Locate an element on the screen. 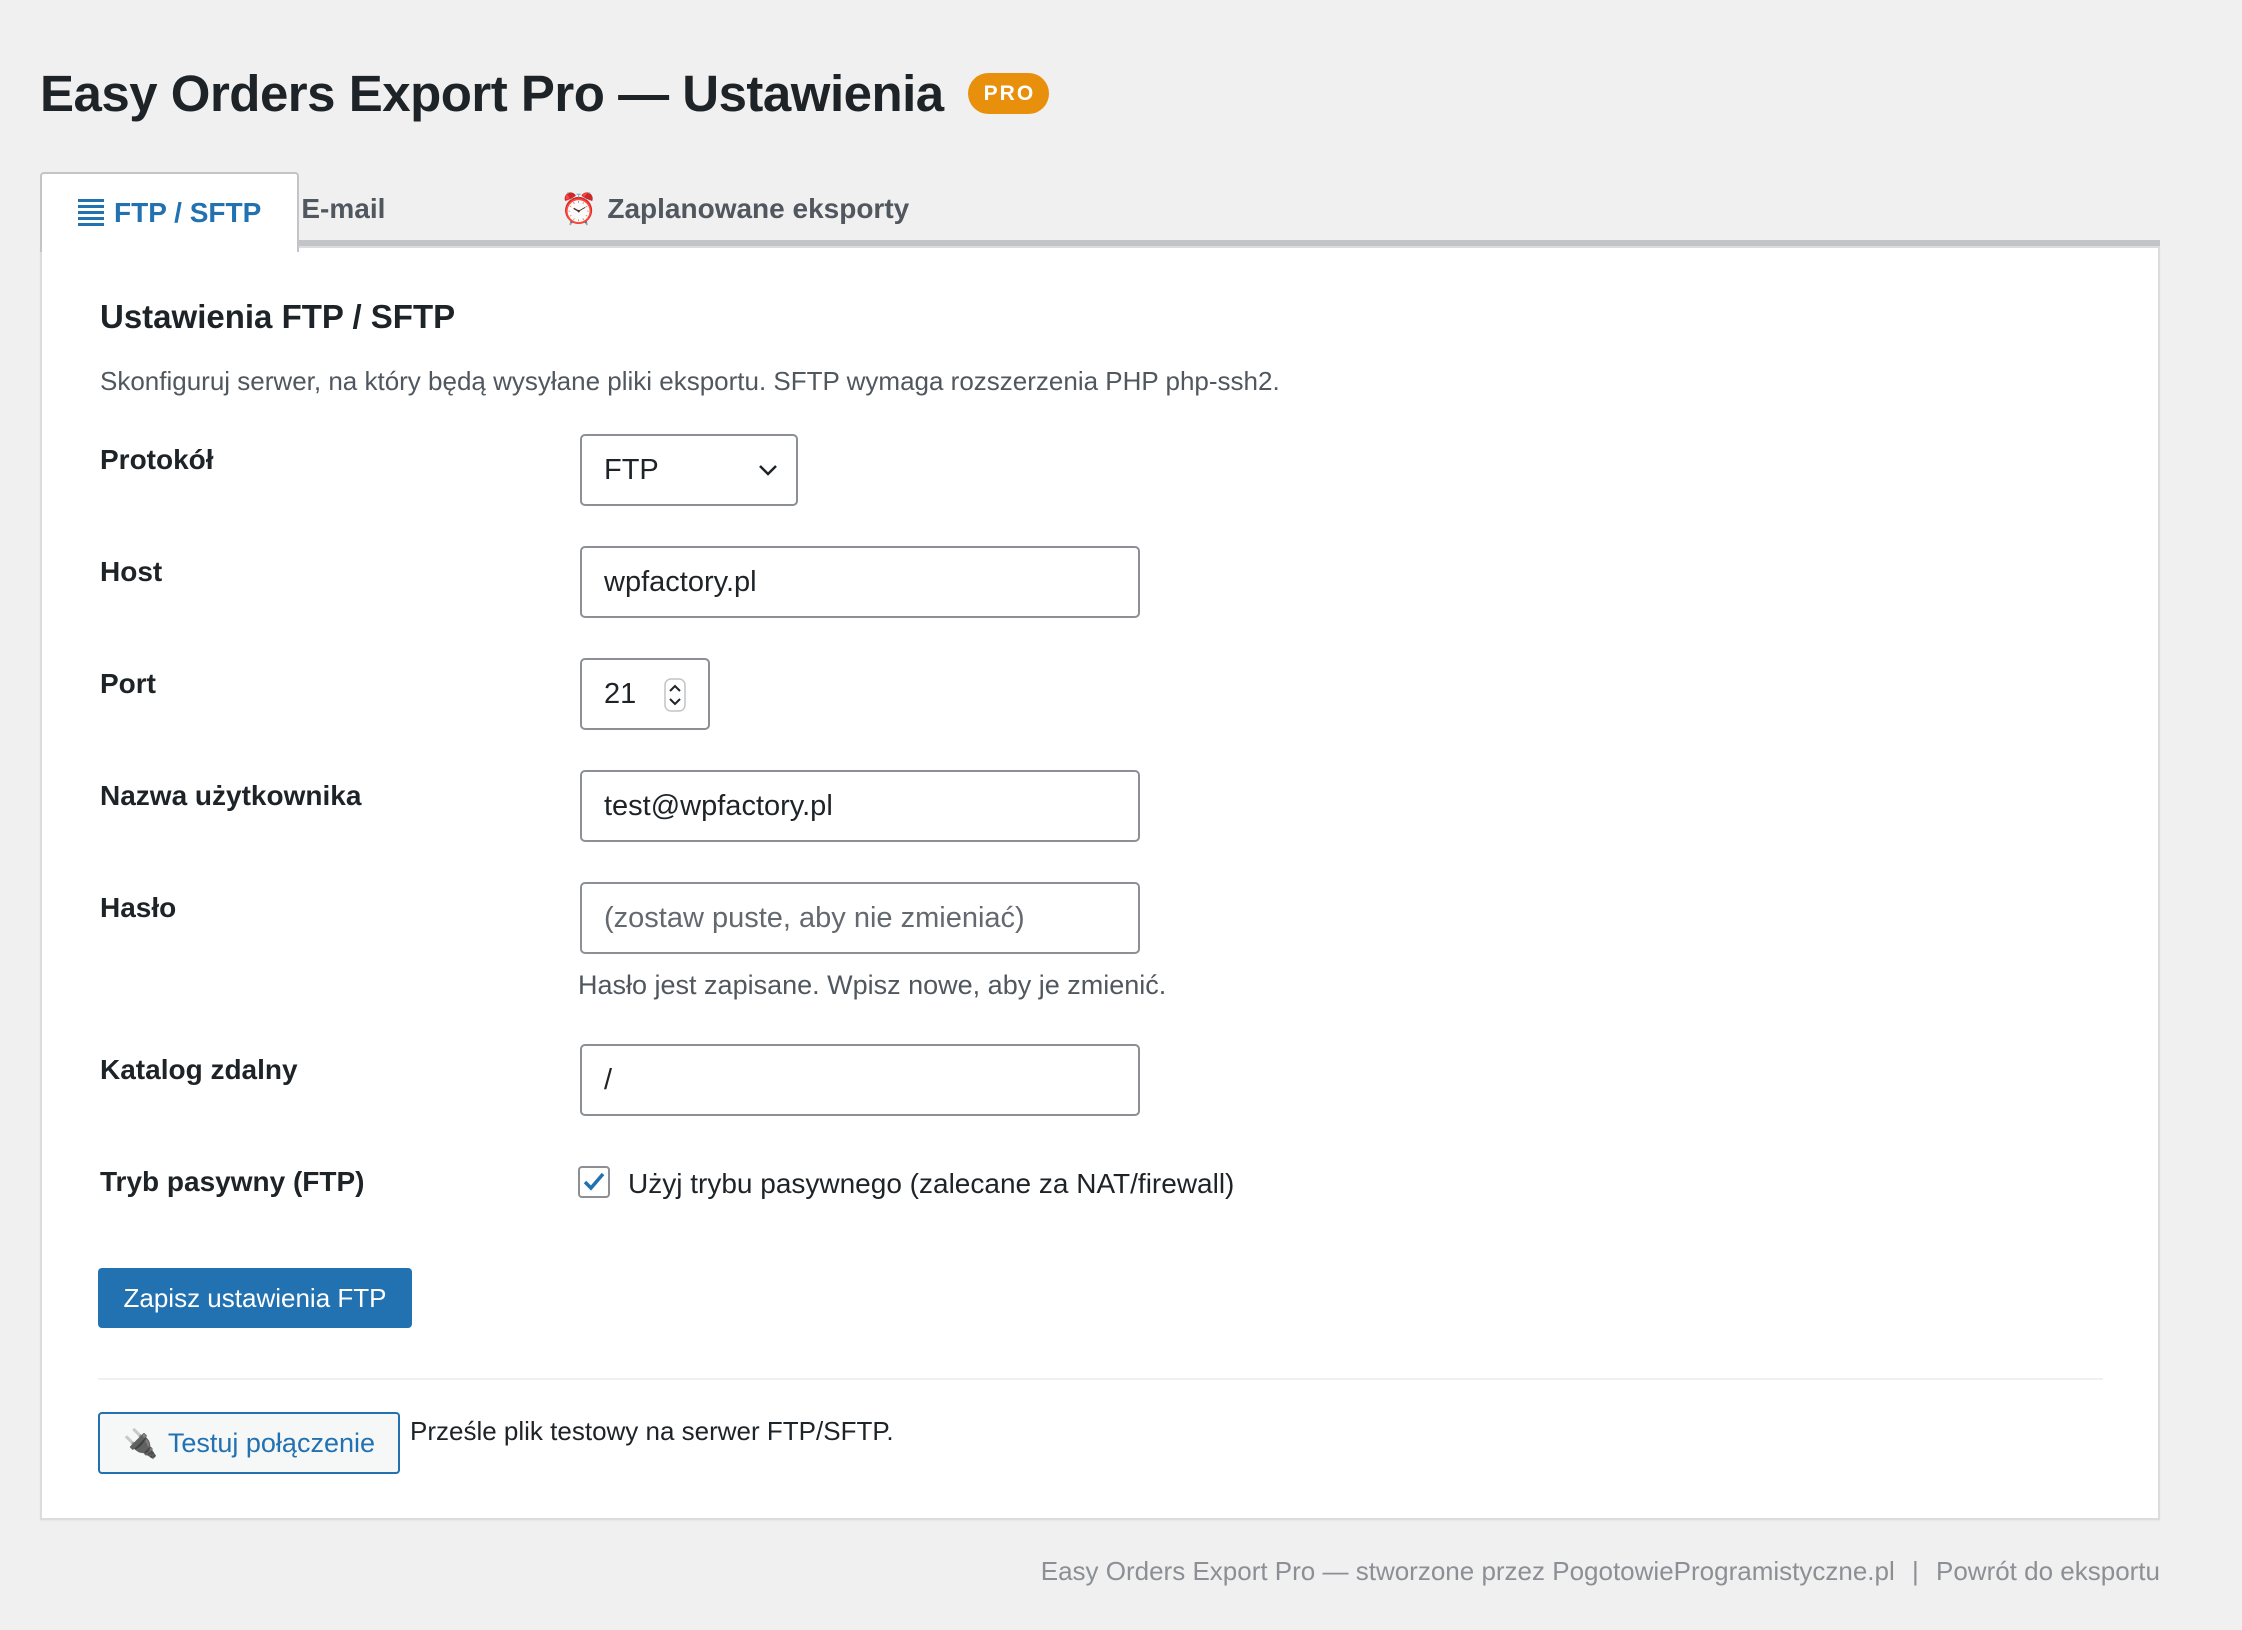  tab-ftp-sftp: FTP / SFTP is located at coordinates (170, 212).